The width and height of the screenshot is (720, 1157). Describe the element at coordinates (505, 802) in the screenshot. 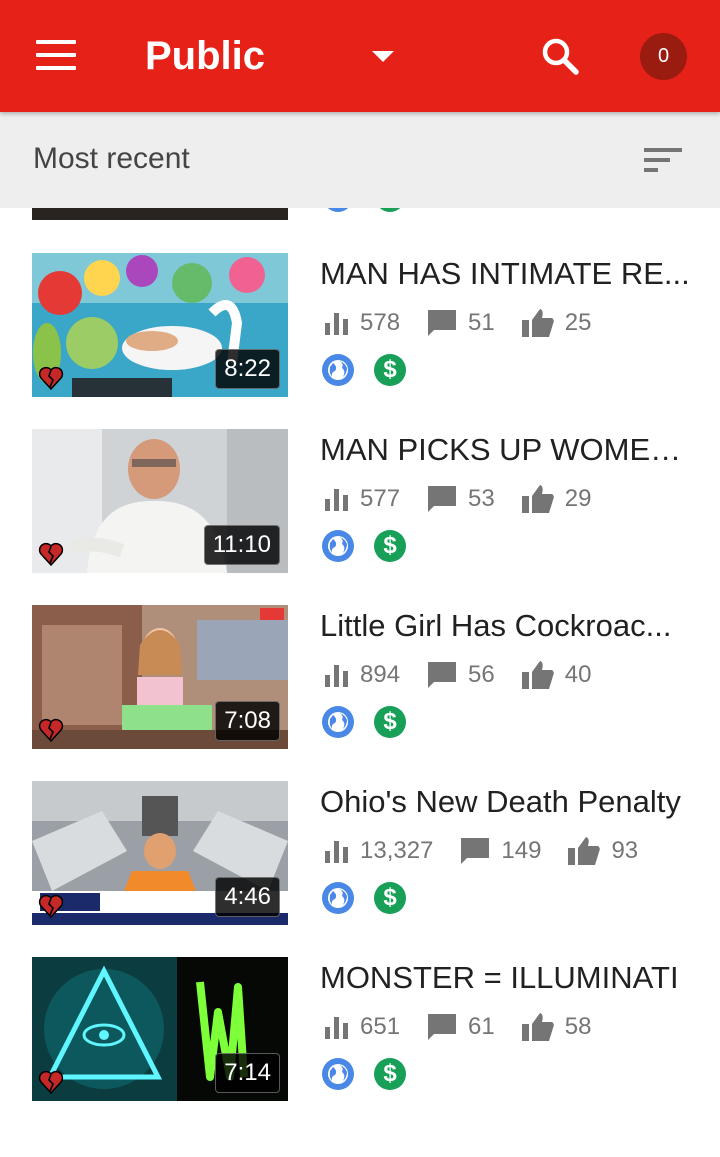

I see `video-title: Ohio's New Death Penalty` at that location.